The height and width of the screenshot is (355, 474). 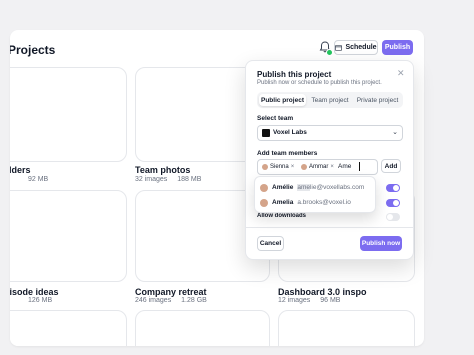 I want to click on chevron-down-icon: ⌄, so click(x=395, y=132).